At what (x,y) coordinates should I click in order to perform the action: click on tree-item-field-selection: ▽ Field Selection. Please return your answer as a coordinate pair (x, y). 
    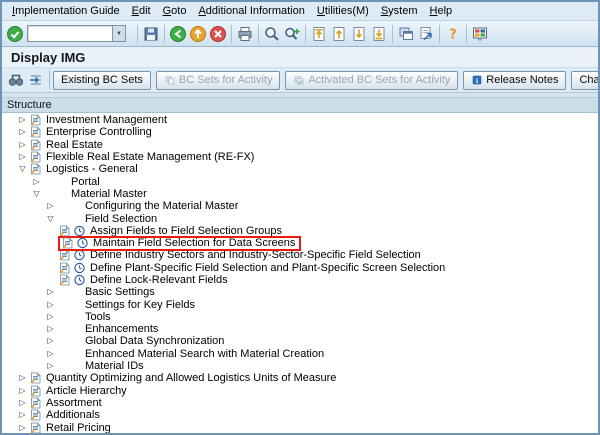
    Looking at the image, I should click on (300, 218).